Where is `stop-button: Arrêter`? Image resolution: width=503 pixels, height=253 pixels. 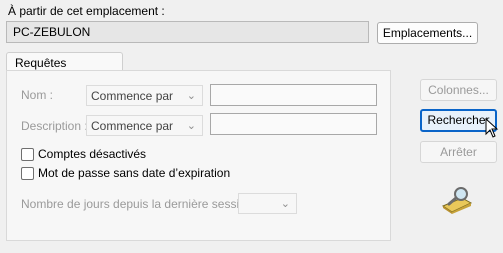
stop-button: Arrêter is located at coordinates (458, 152).